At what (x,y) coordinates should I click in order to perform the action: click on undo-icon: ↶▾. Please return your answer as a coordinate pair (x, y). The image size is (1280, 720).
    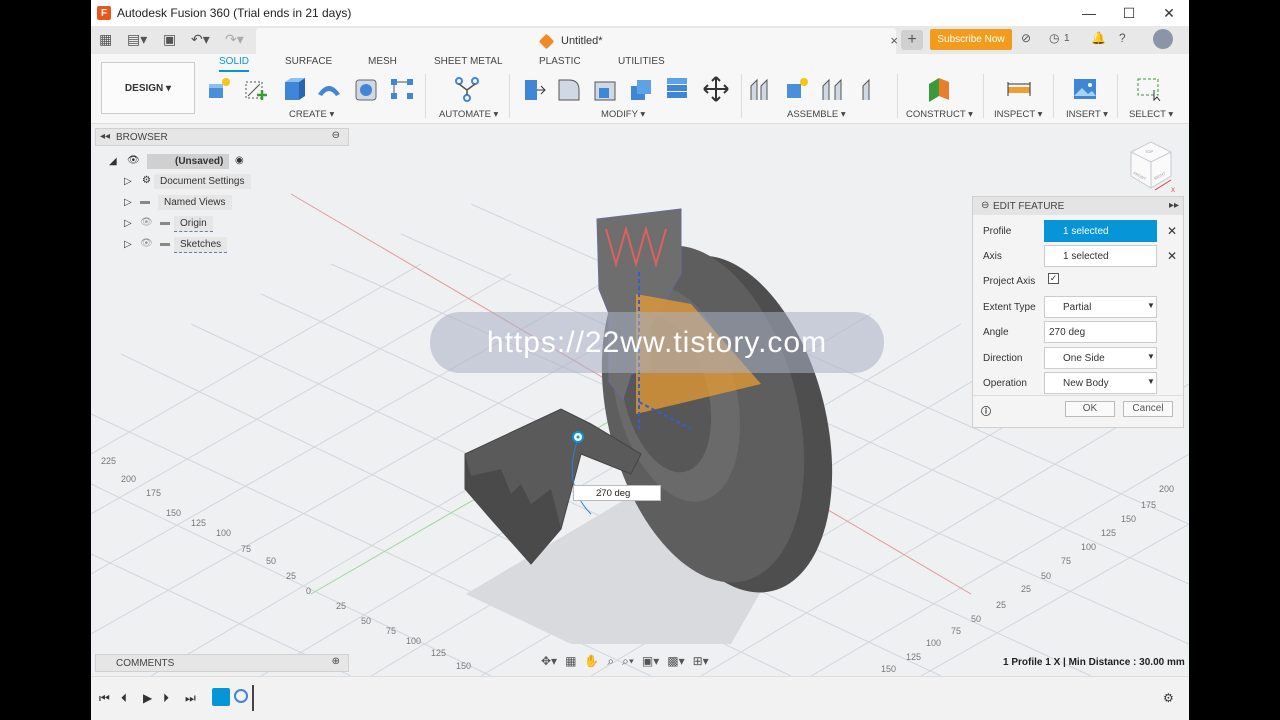
    Looking at the image, I should click on (200, 39).